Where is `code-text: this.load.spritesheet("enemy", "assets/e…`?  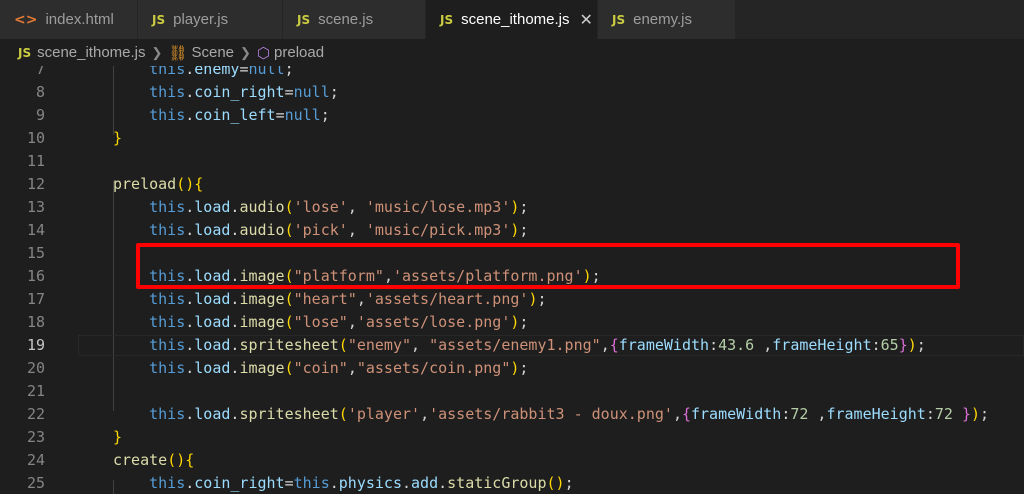
code-text: this.load.spritesheet("enemy", "assets/e… is located at coordinates (537, 345).